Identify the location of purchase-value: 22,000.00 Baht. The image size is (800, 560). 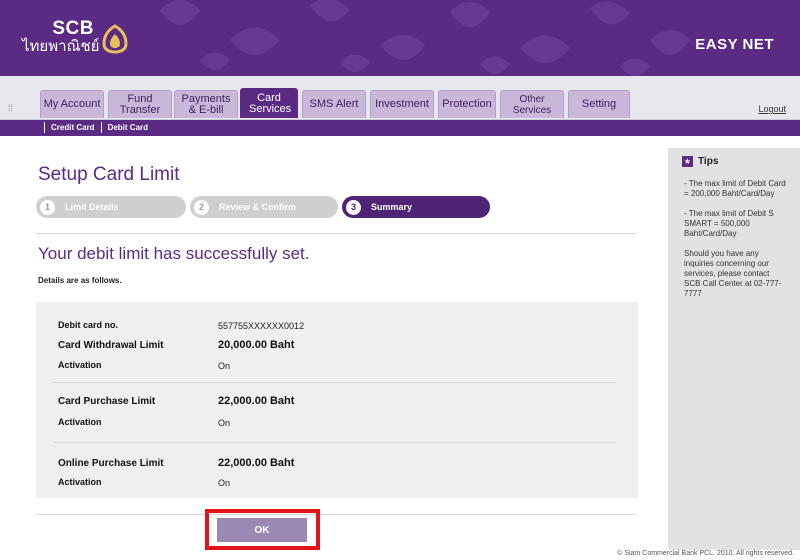
(256, 401).